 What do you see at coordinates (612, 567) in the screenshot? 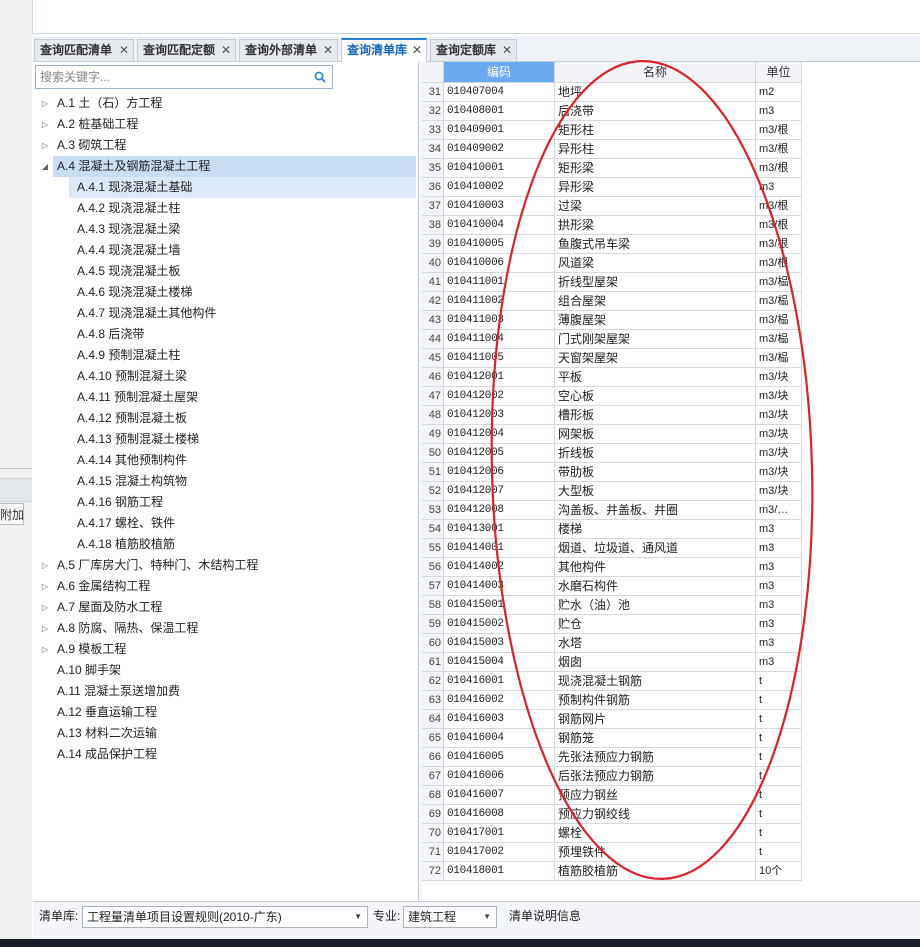
I see `table-row: 56 010414002 其他构件 m3` at bounding box center [612, 567].